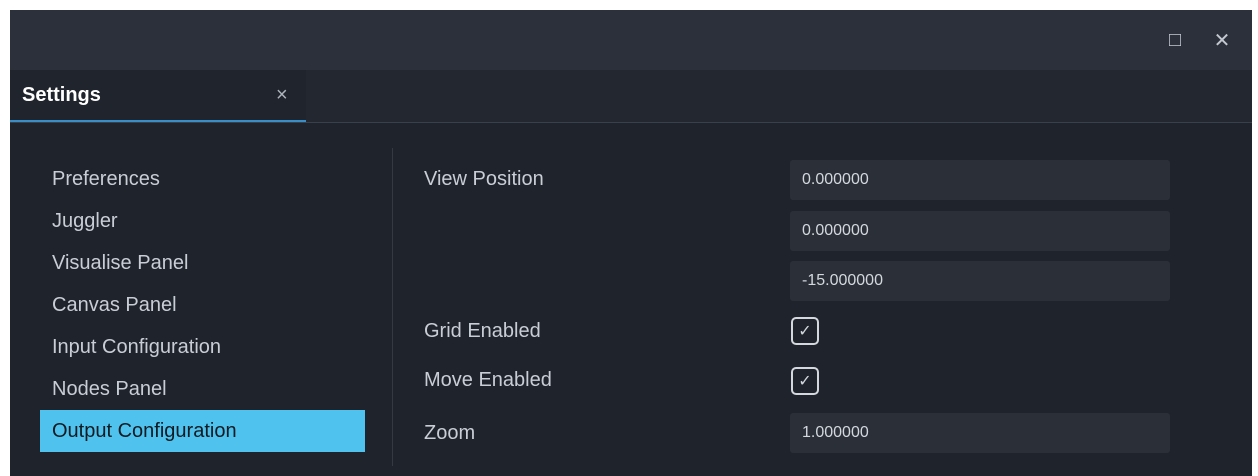  What do you see at coordinates (631, 40) in the screenshot?
I see `title-bar: □ ✕` at bounding box center [631, 40].